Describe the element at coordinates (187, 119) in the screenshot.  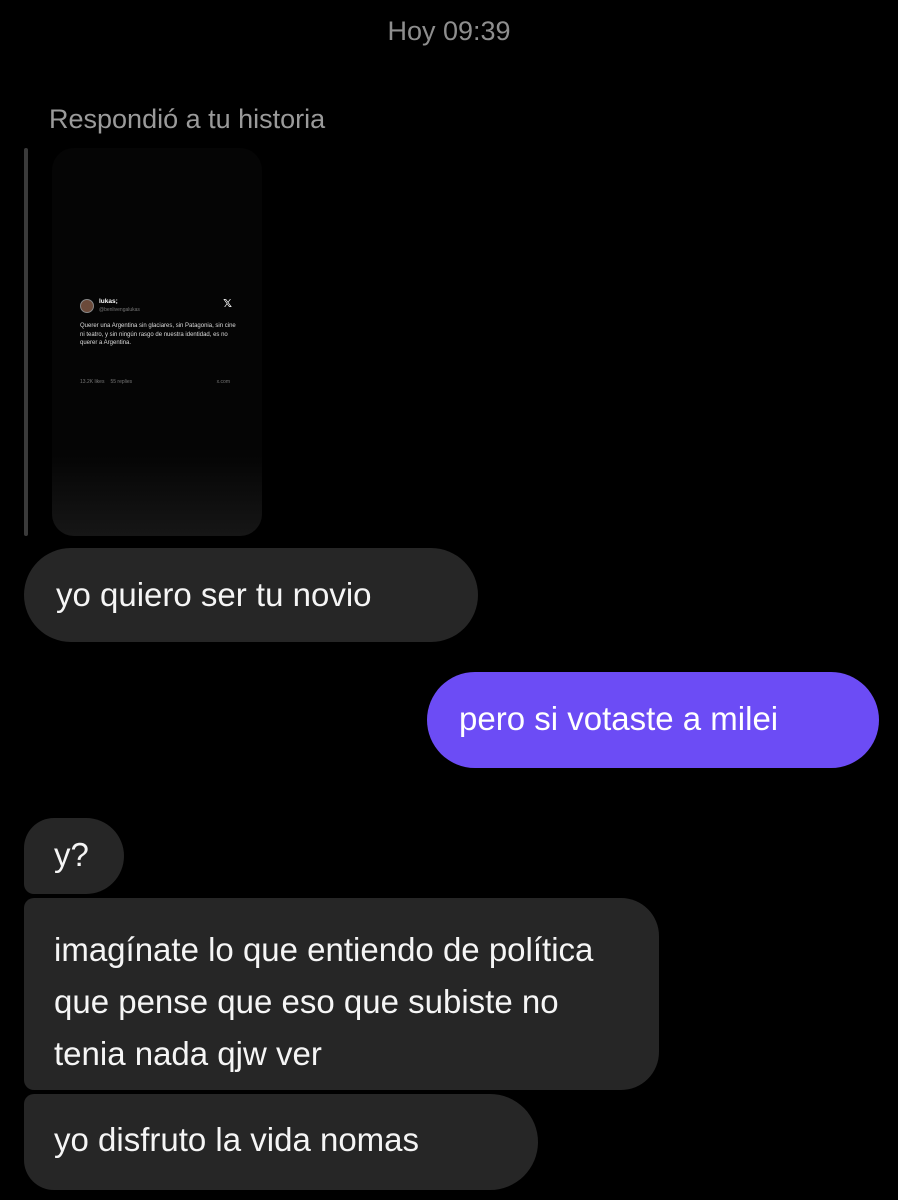
I see `story-reply-label: Respondió a tu historia` at that location.